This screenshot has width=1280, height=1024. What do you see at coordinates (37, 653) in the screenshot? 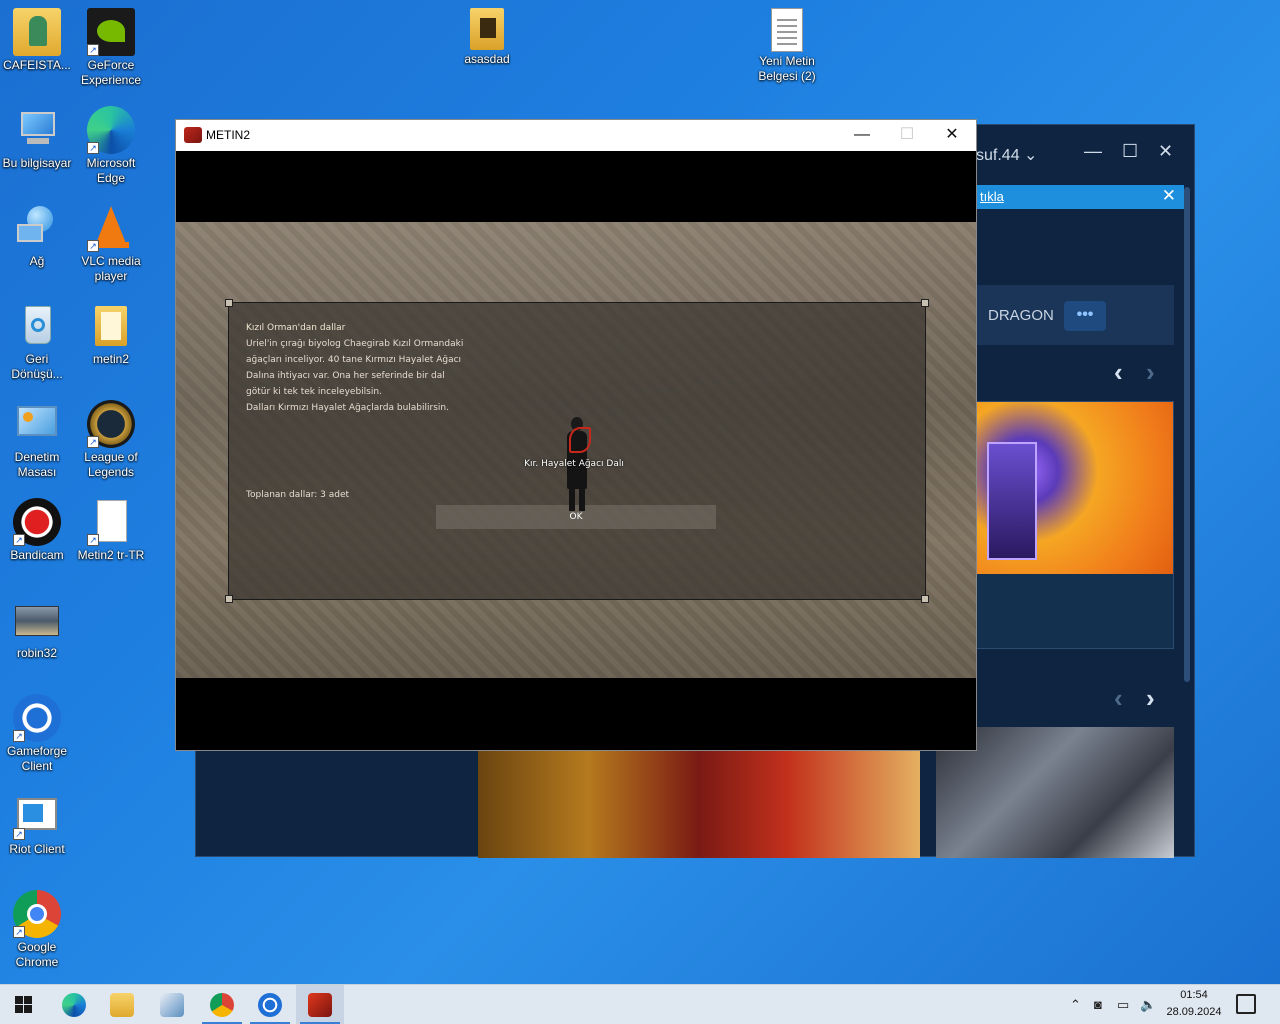
I see `desktop-icon-label: robin32` at bounding box center [37, 653].